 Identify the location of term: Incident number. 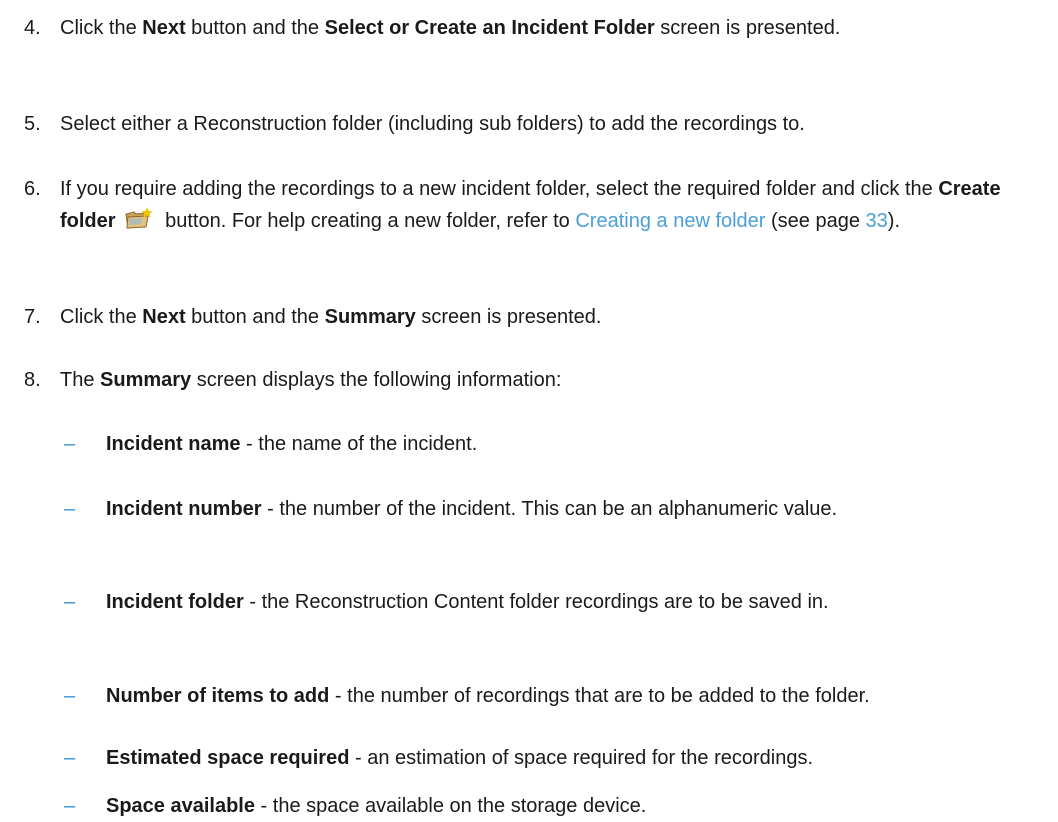
(184, 509).